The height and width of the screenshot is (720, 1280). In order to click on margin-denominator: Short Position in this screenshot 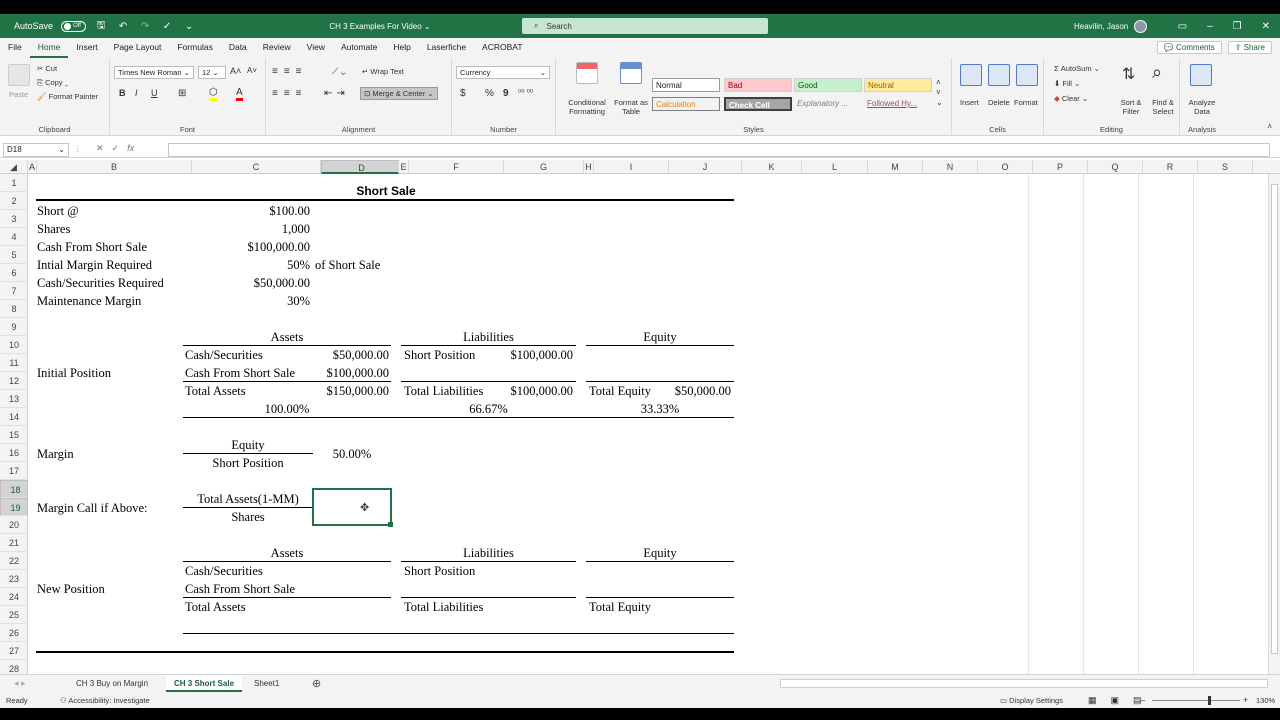, I will do `click(248, 463)`.